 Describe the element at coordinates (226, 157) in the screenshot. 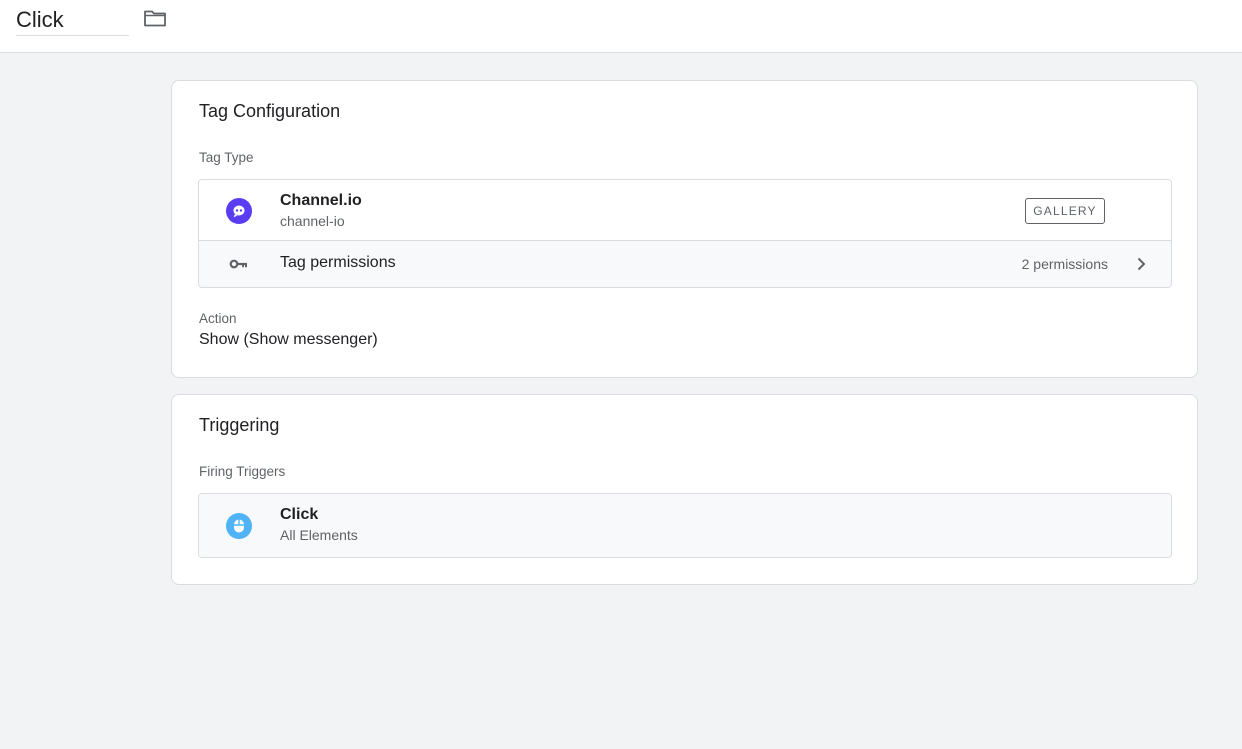

I see `tag-type-label: Tag Type` at that location.